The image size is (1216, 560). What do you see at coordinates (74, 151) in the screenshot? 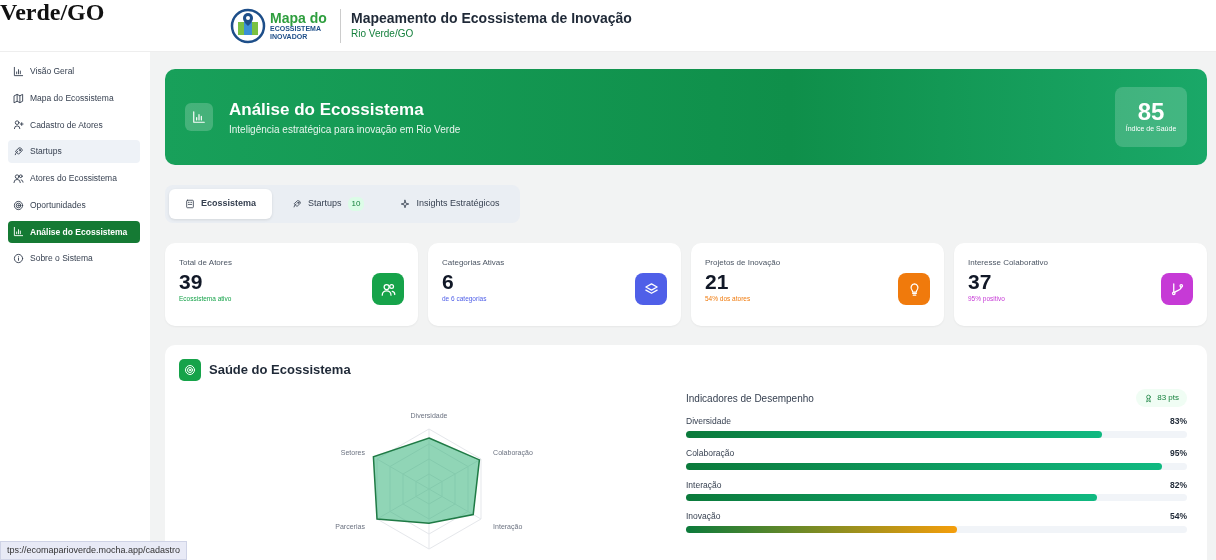
I see `sidebar-item: Startups` at bounding box center [74, 151].